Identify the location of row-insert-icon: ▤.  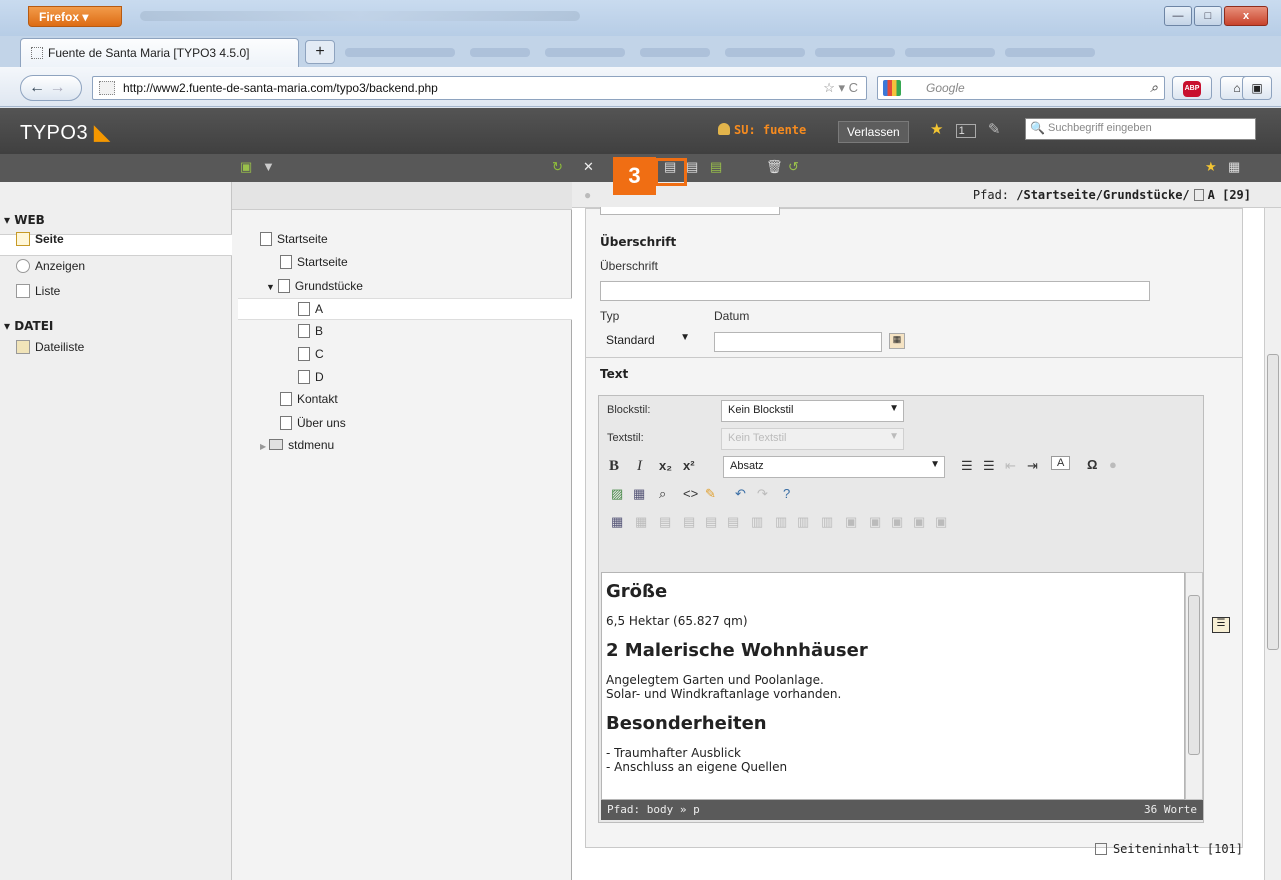
(665, 522).